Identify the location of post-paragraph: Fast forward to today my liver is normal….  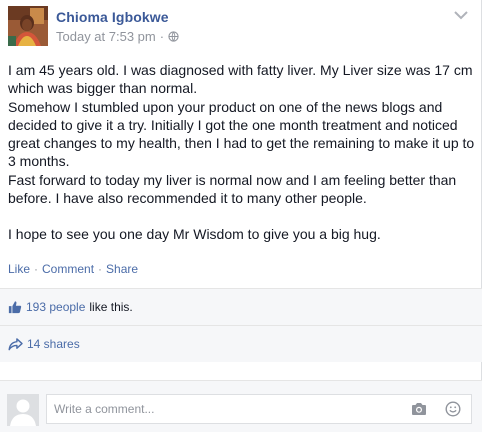
(232, 189).